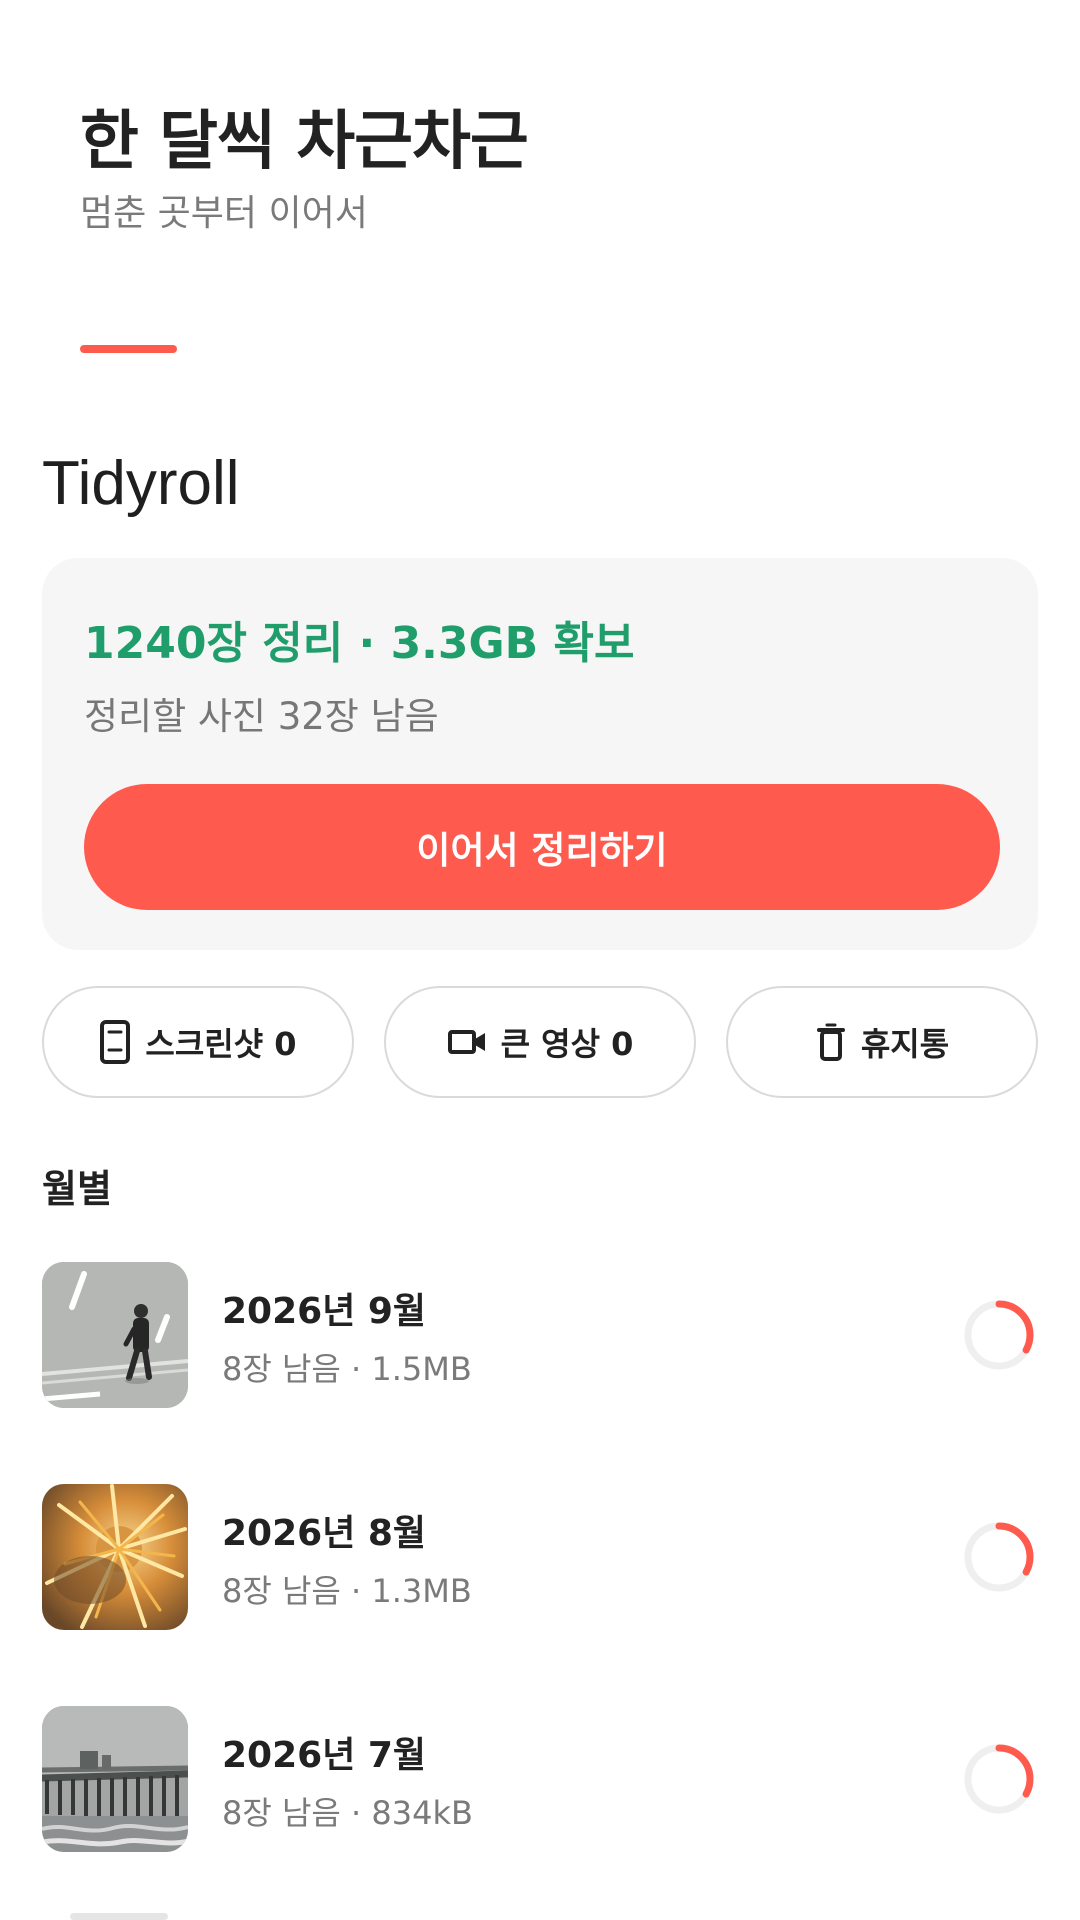 This screenshot has width=1080, height=1920. I want to click on month-row-2026-08: 2026년 8월 8장 남음 · 1.3MB, so click(540, 1557).